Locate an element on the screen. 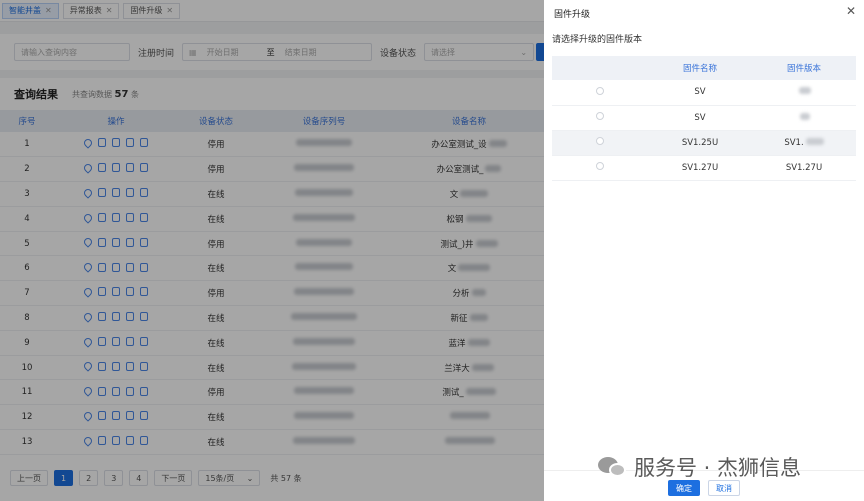 This screenshot has width=864, height=501. firmware-row: SV1.25U SV1. is located at coordinates (704, 143).